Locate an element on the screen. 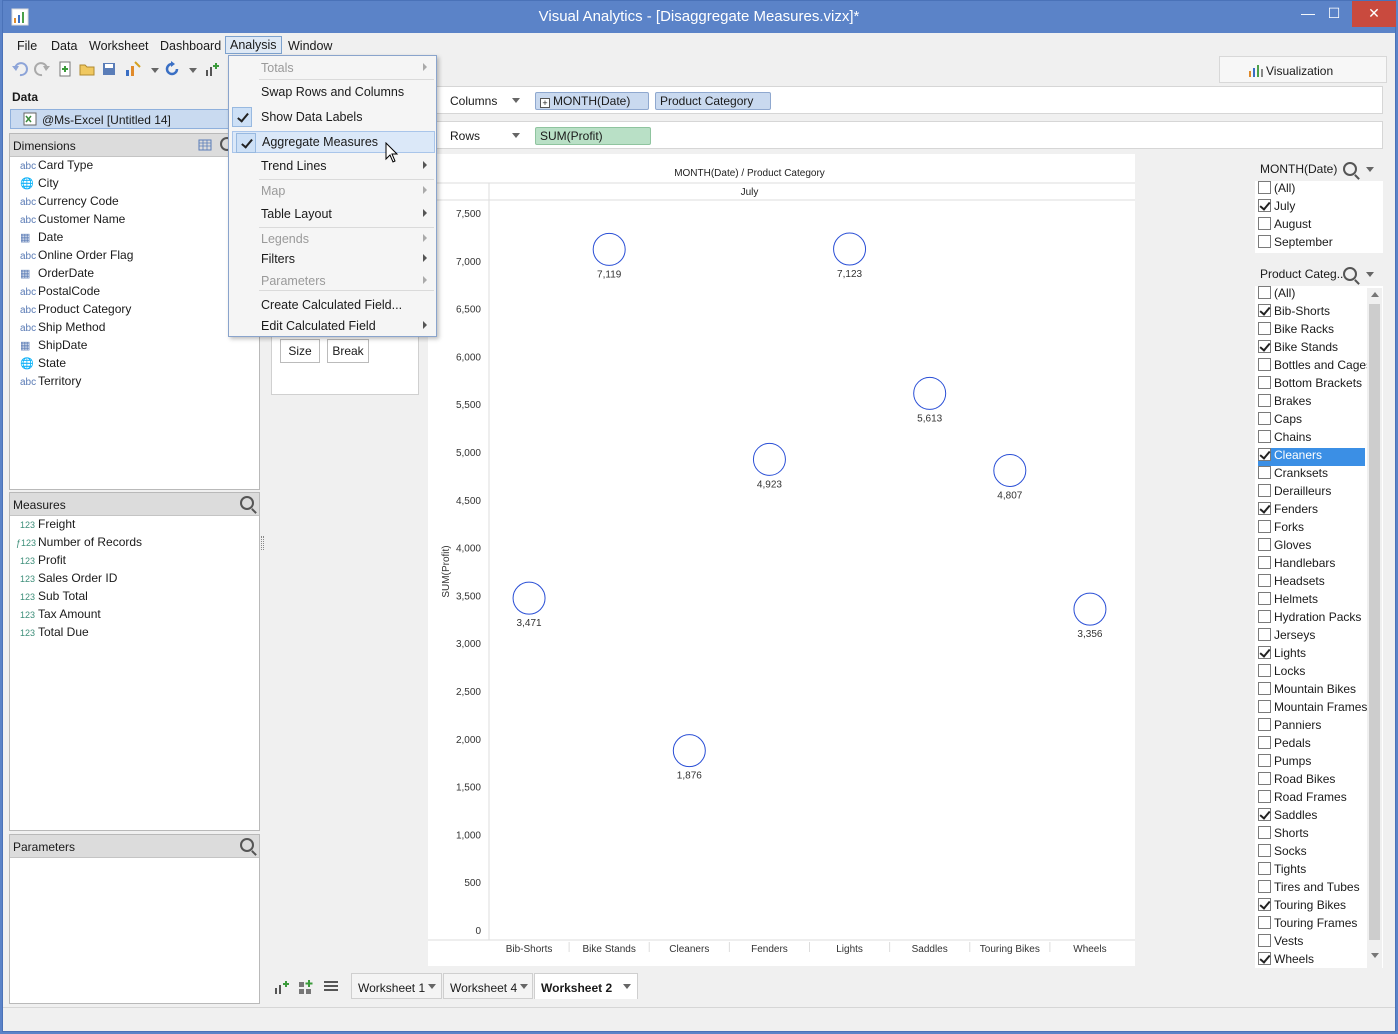 The height and width of the screenshot is (1034, 1398). table-view-icon is located at coordinates (205, 145).